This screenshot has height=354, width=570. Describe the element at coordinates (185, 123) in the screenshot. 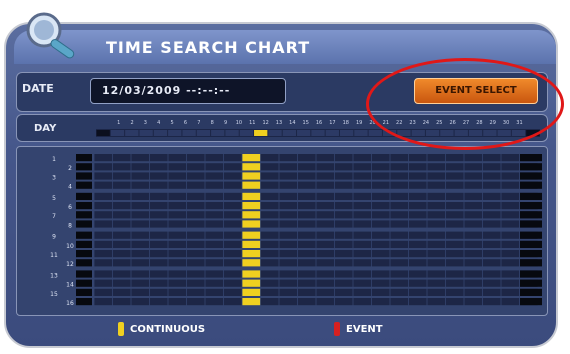

I see `day-number: 6` at that location.